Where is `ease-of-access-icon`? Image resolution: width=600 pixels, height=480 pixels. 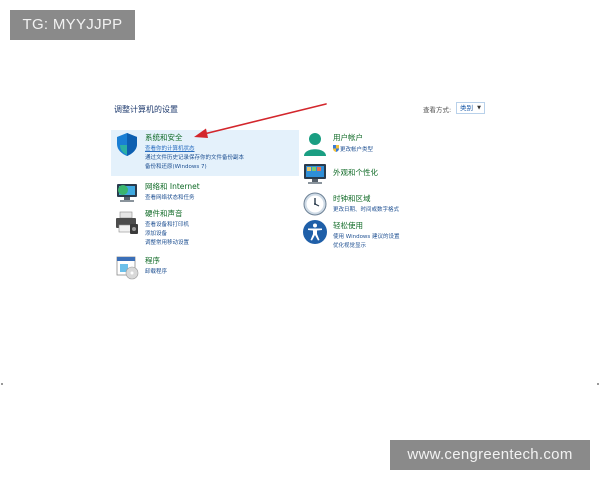
ease-of-access-icon is located at coordinates (315, 232).